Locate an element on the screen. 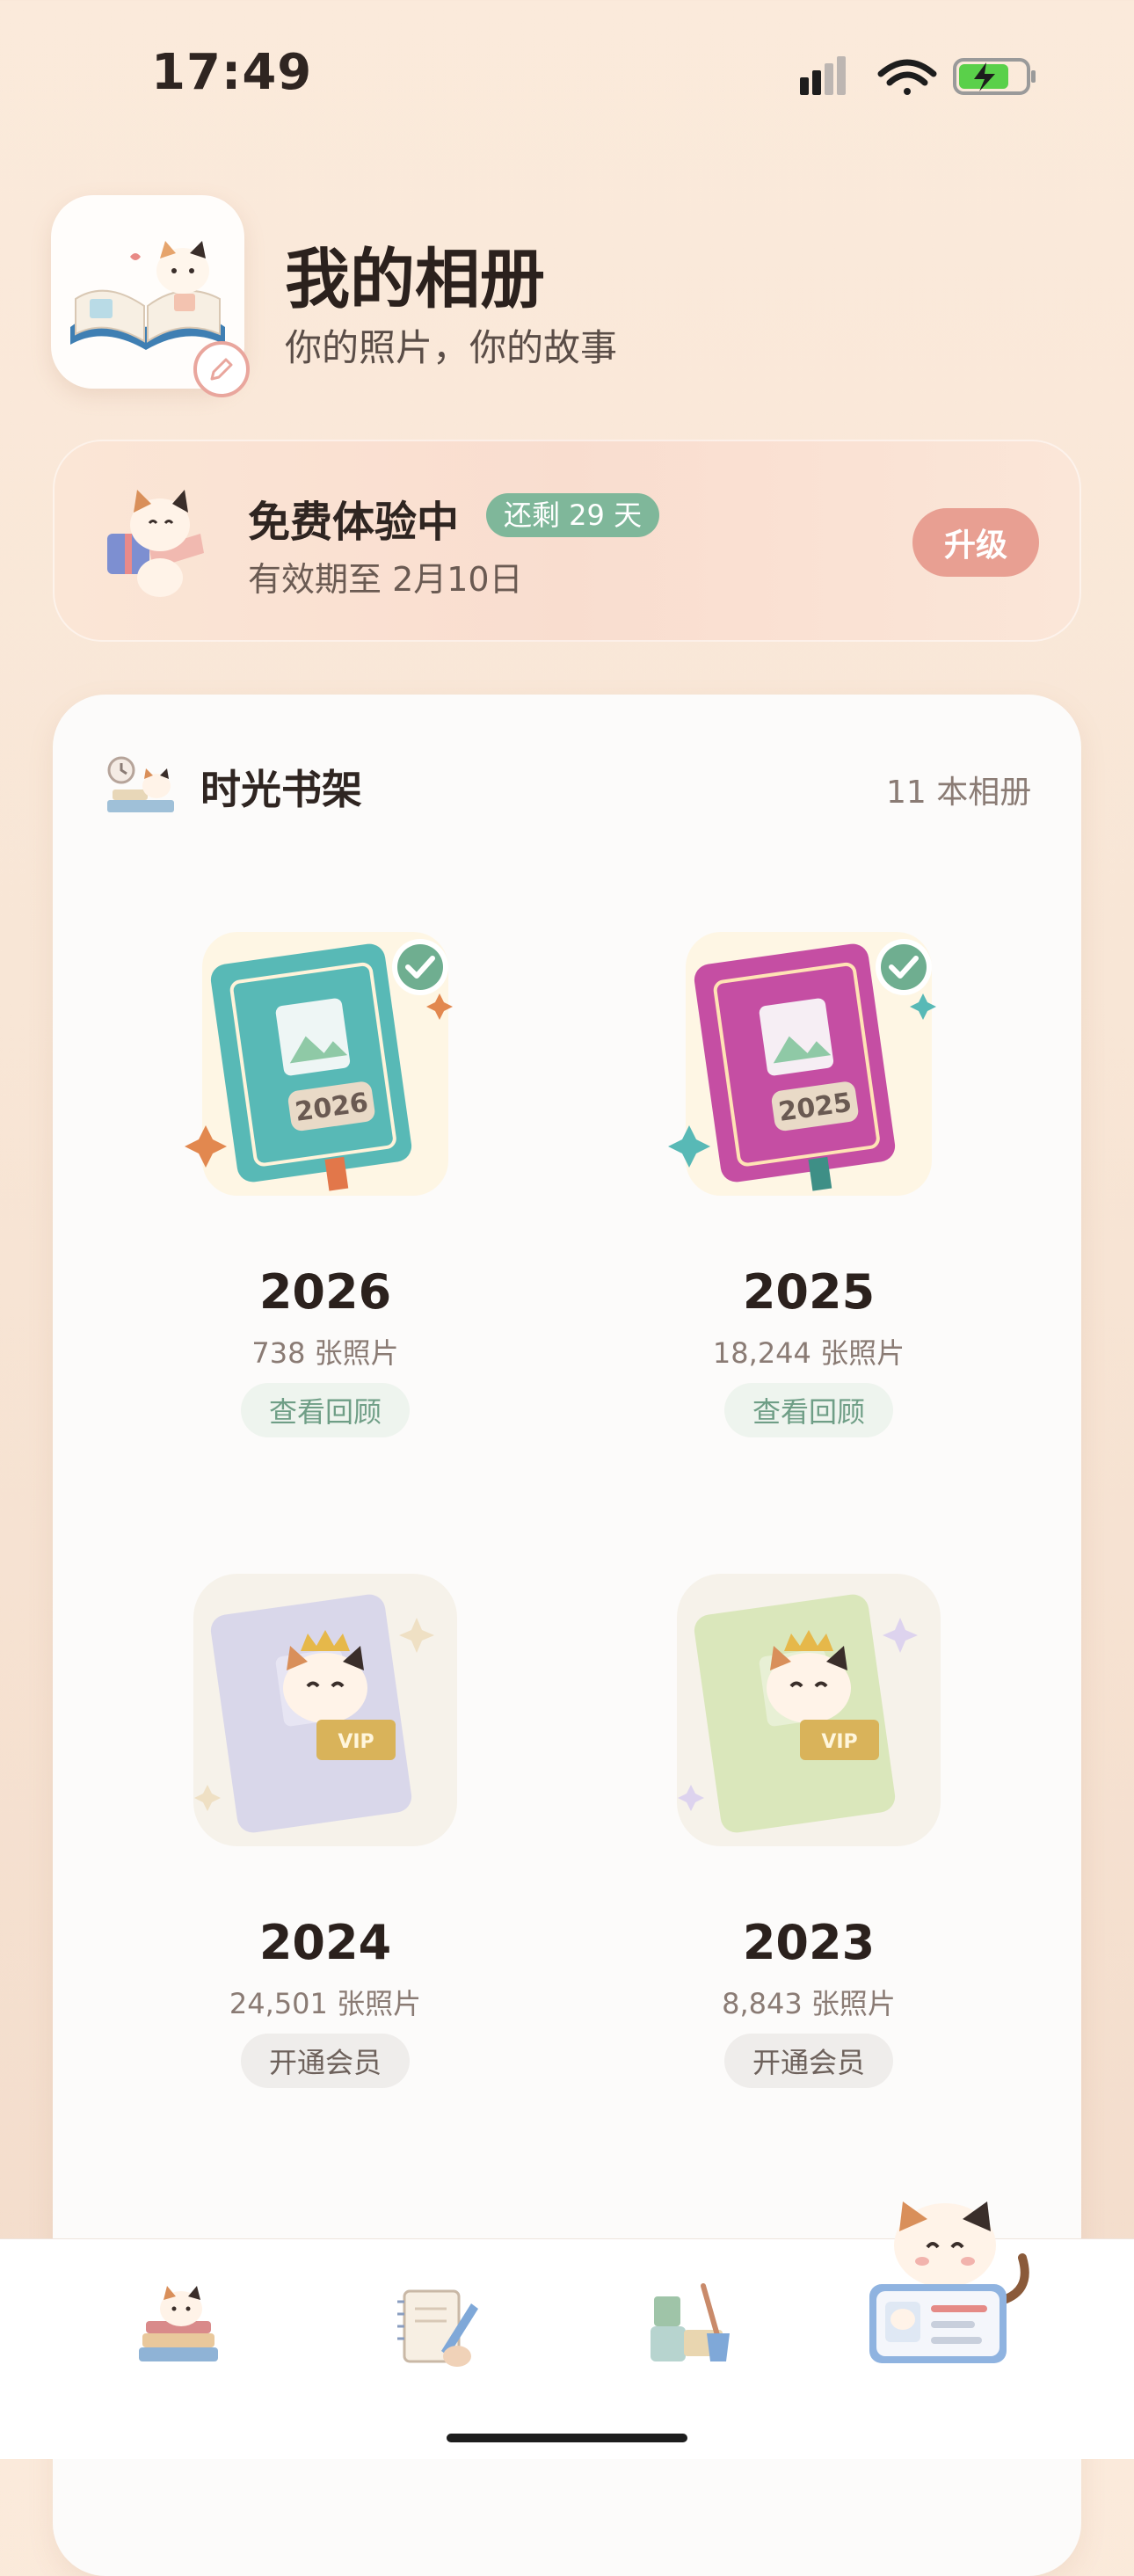  album-year: 2023 is located at coordinates (809, 1942).